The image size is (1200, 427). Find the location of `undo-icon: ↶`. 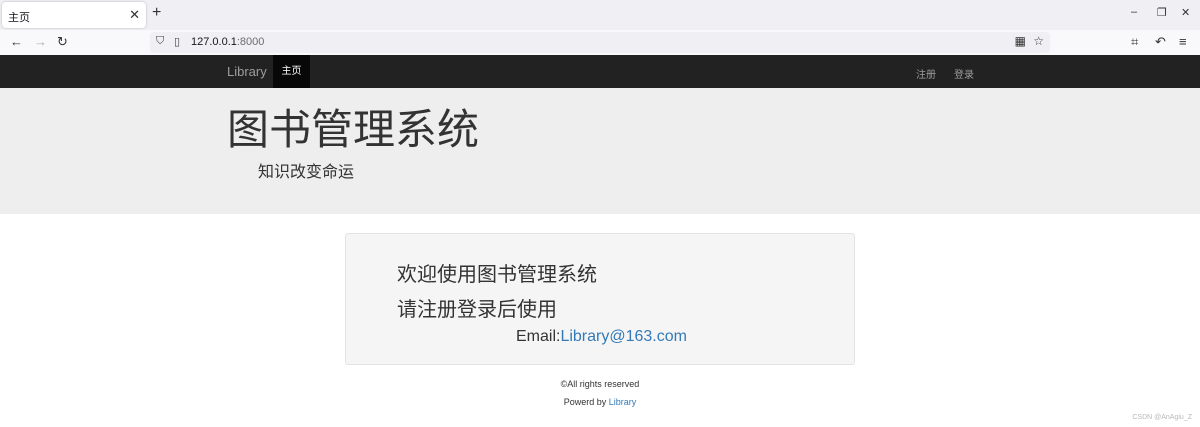

undo-icon: ↶ is located at coordinates (1160, 42).